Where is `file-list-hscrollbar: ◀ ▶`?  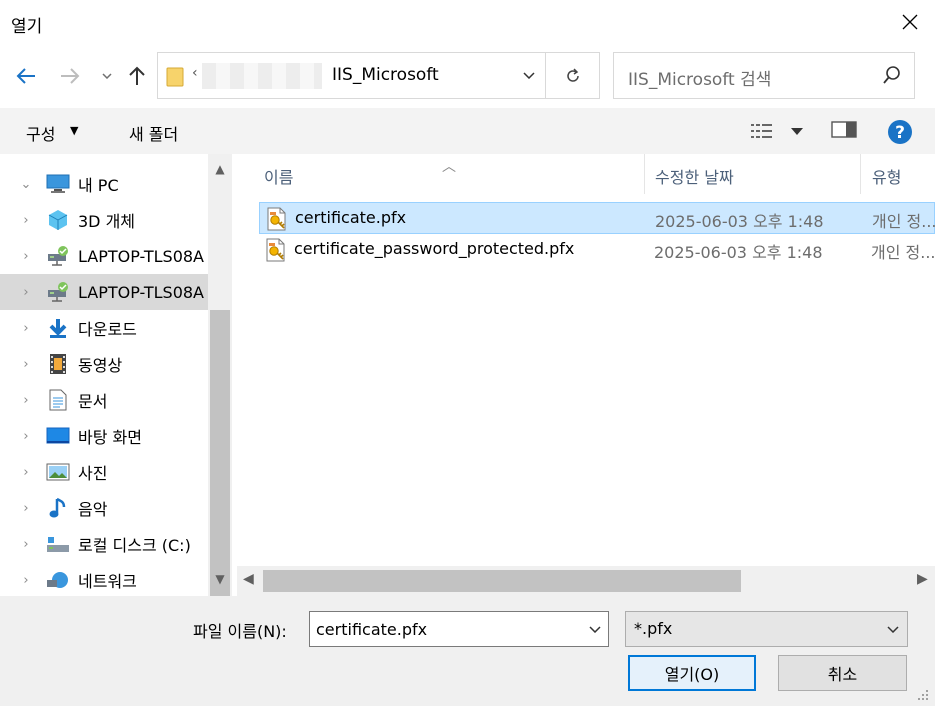 file-list-hscrollbar: ◀ ▶ is located at coordinates (586, 581).